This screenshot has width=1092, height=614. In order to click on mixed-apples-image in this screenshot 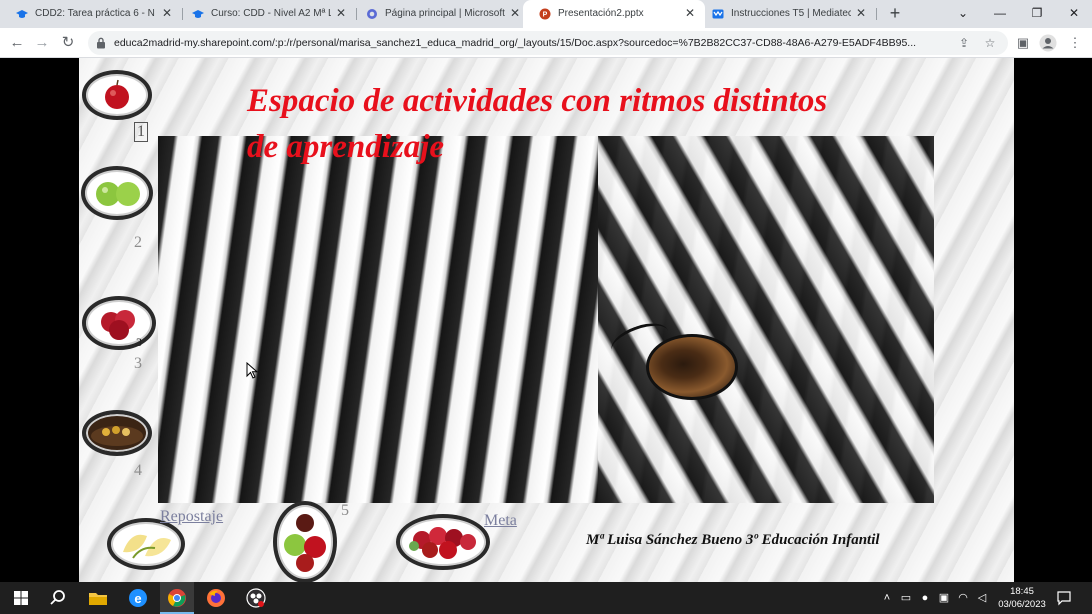, I will do `click(305, 541)`.